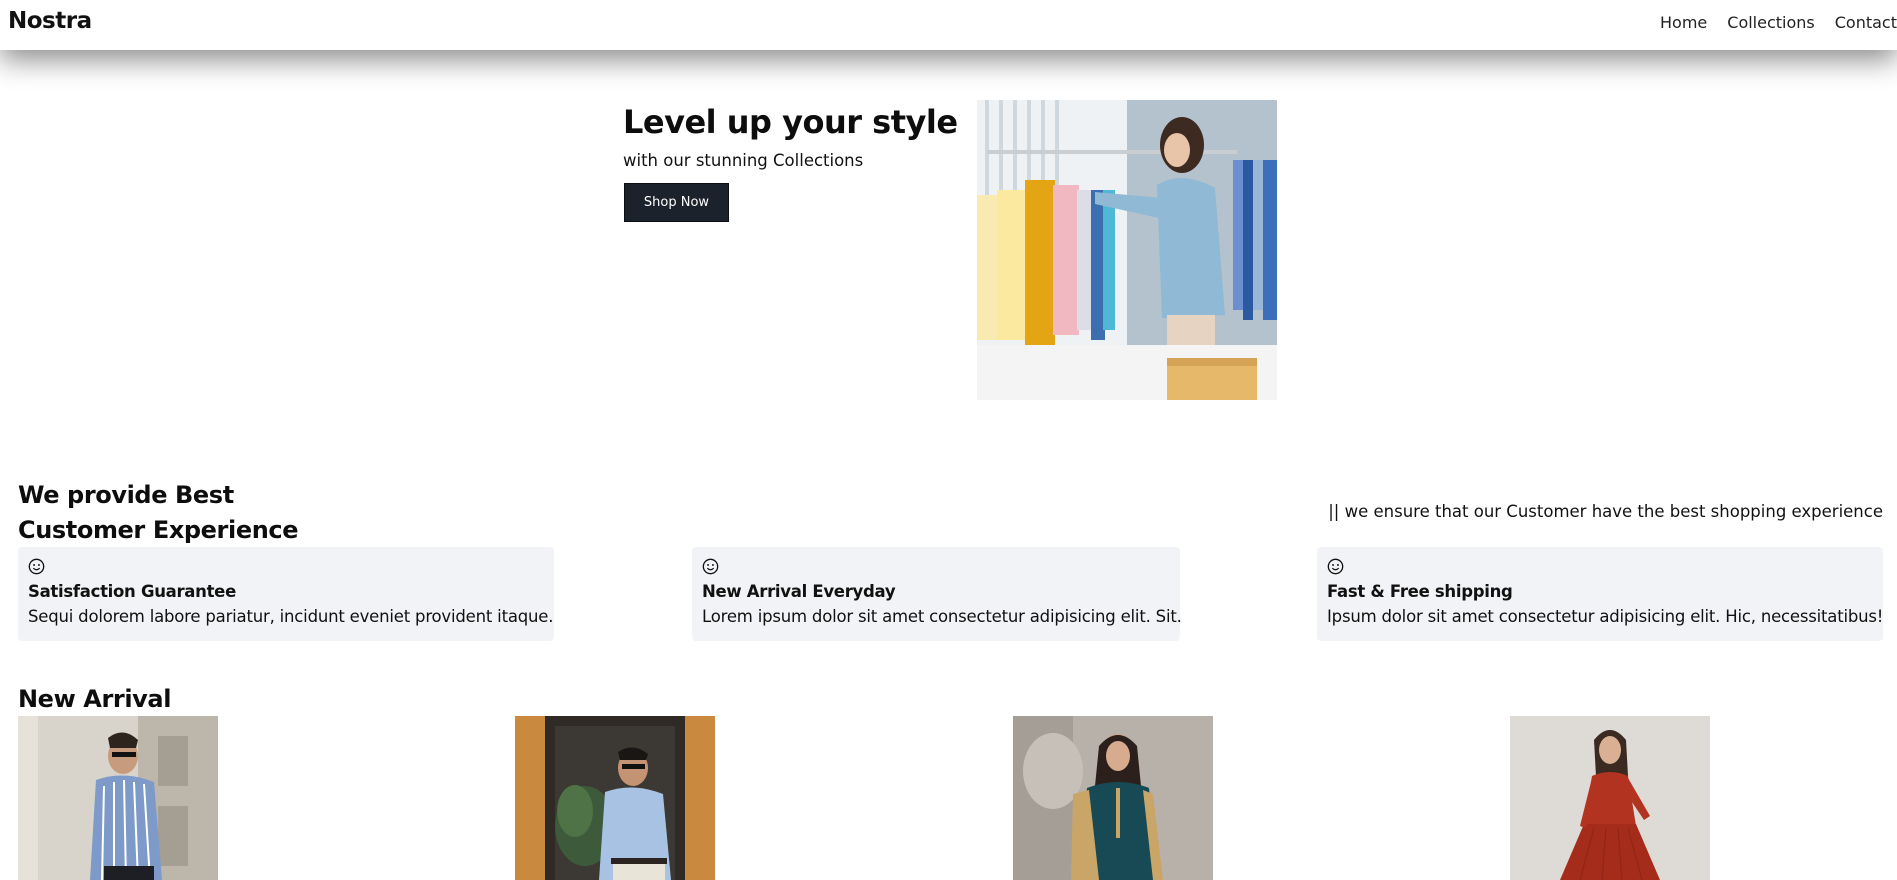 The width and height of the screenshot is (1897, 880). What do you see at coordinates (790, 122) in the screenshot?
I see `hero-title: Level up your style` at bounding box center [790, 122].